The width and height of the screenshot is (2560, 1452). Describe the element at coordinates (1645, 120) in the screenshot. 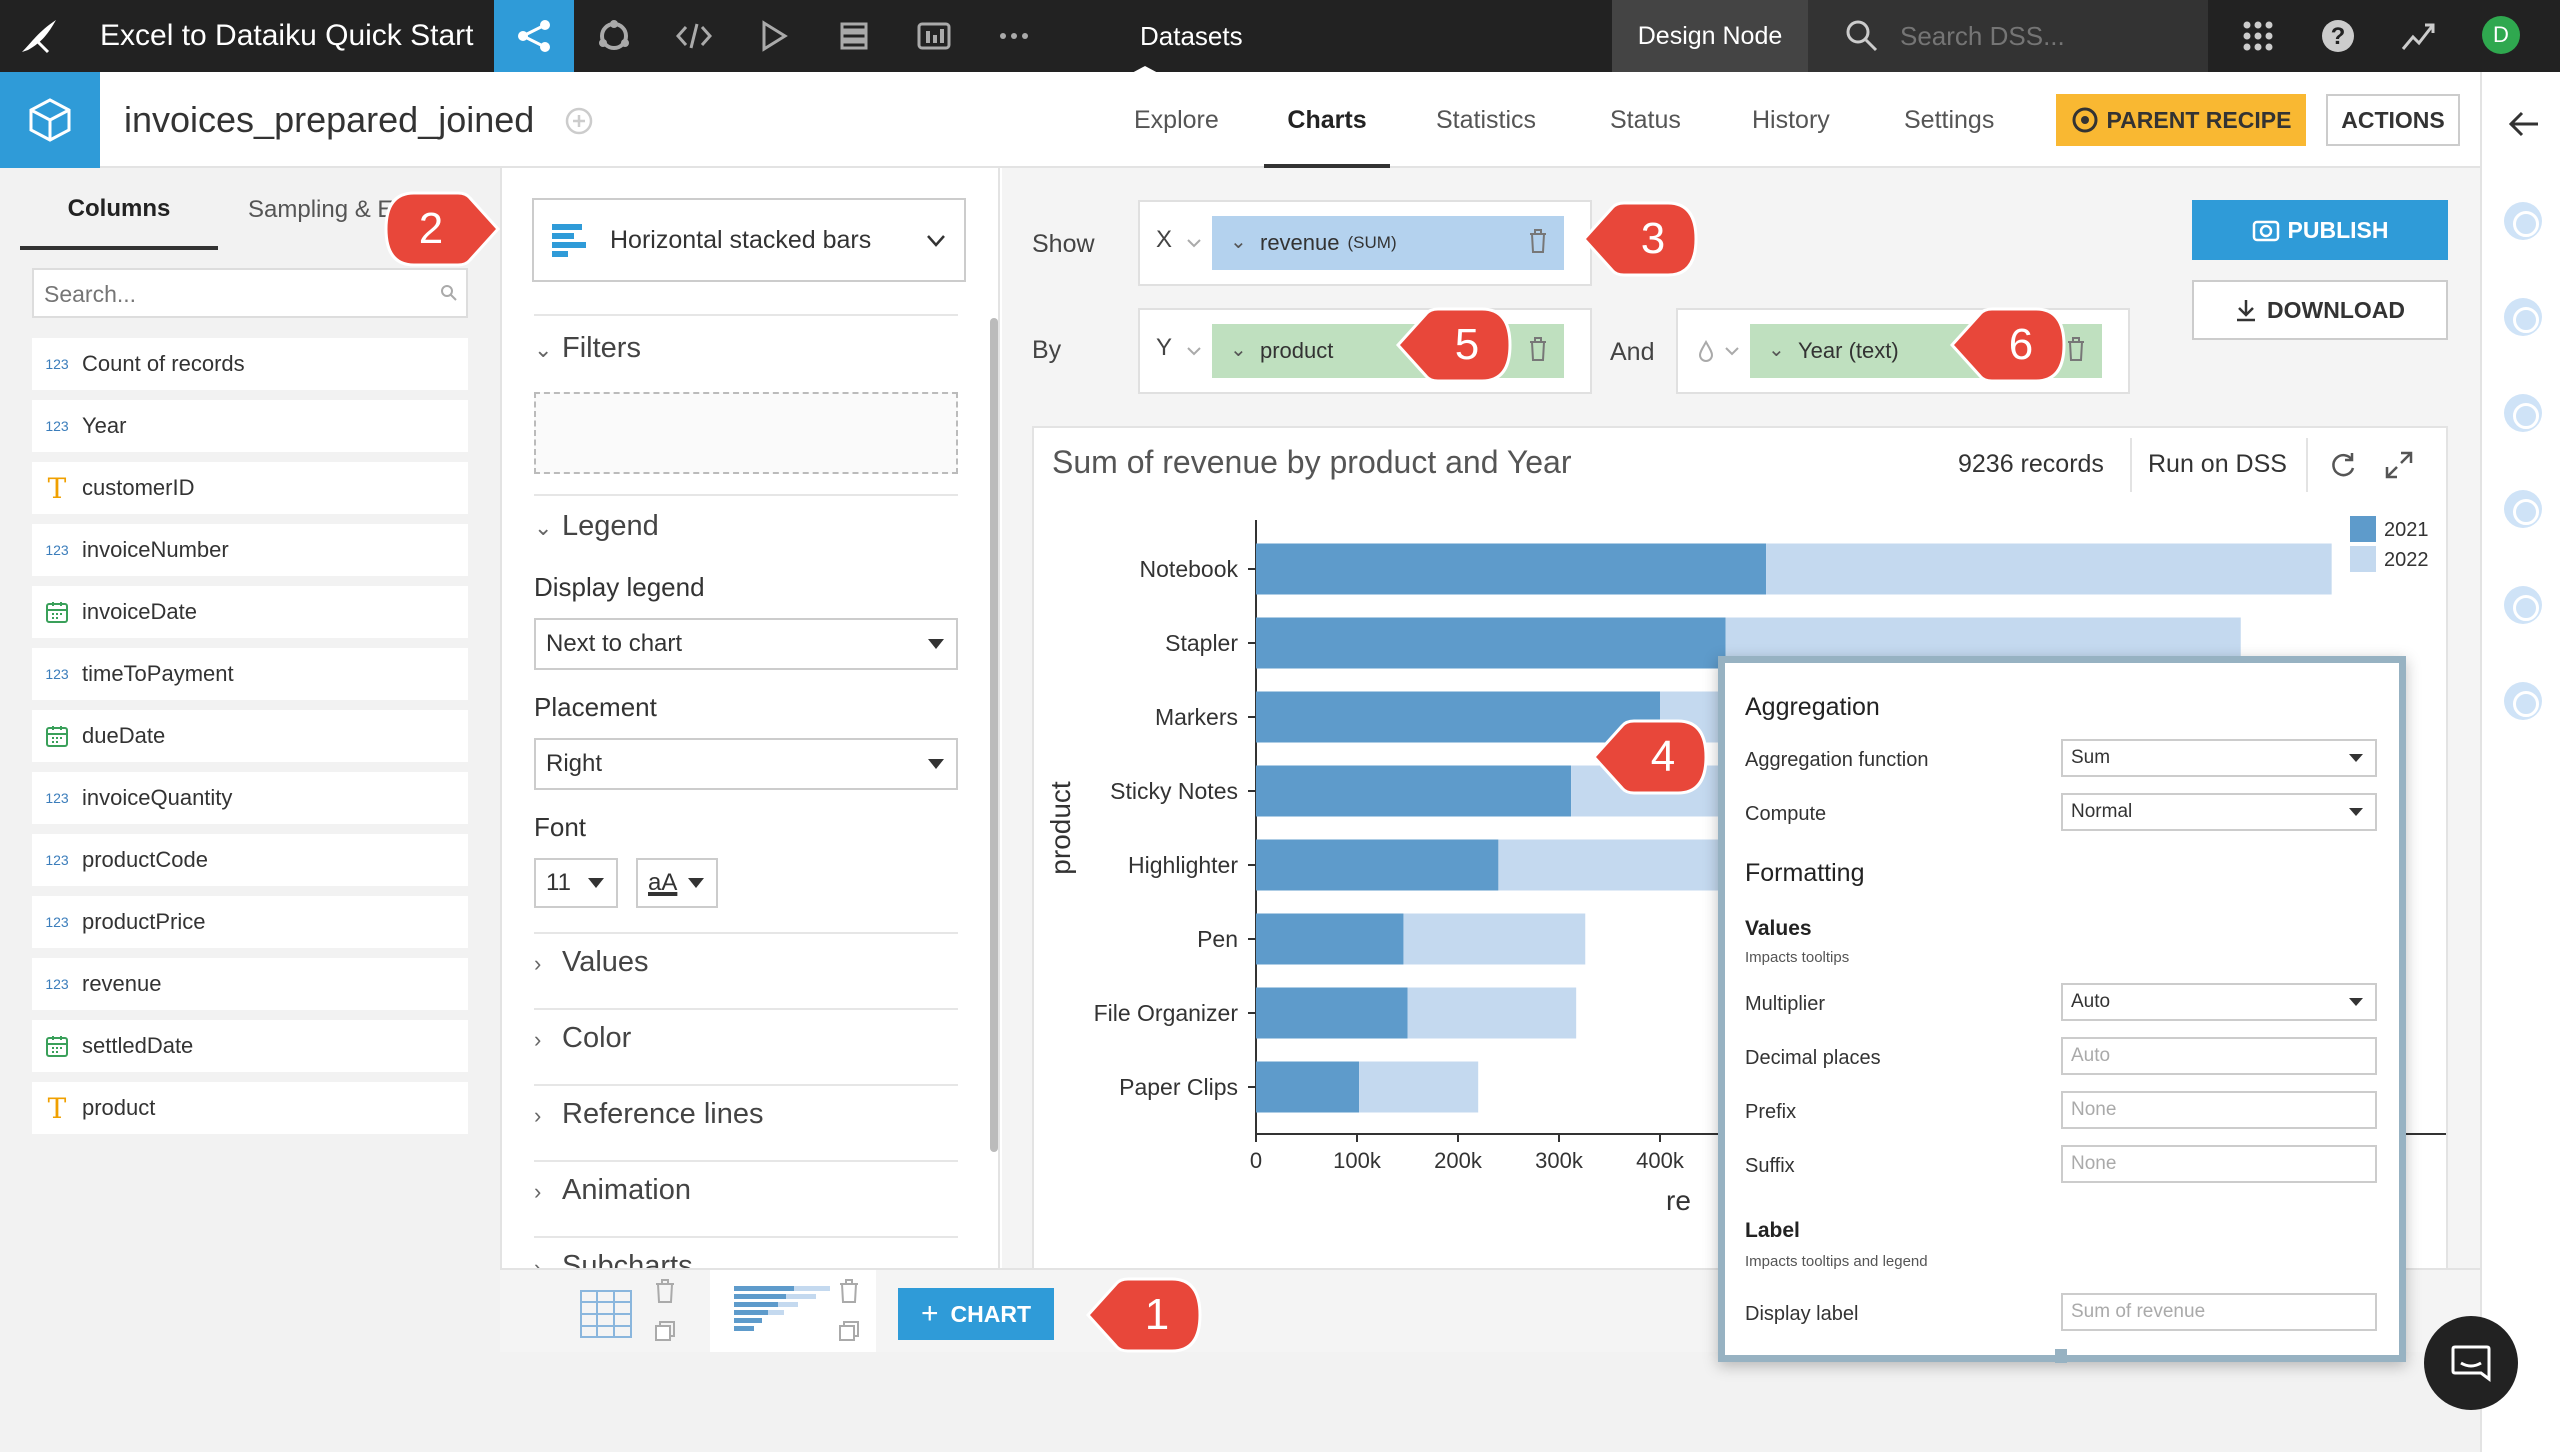

I see `tab-status: Status` at that location.